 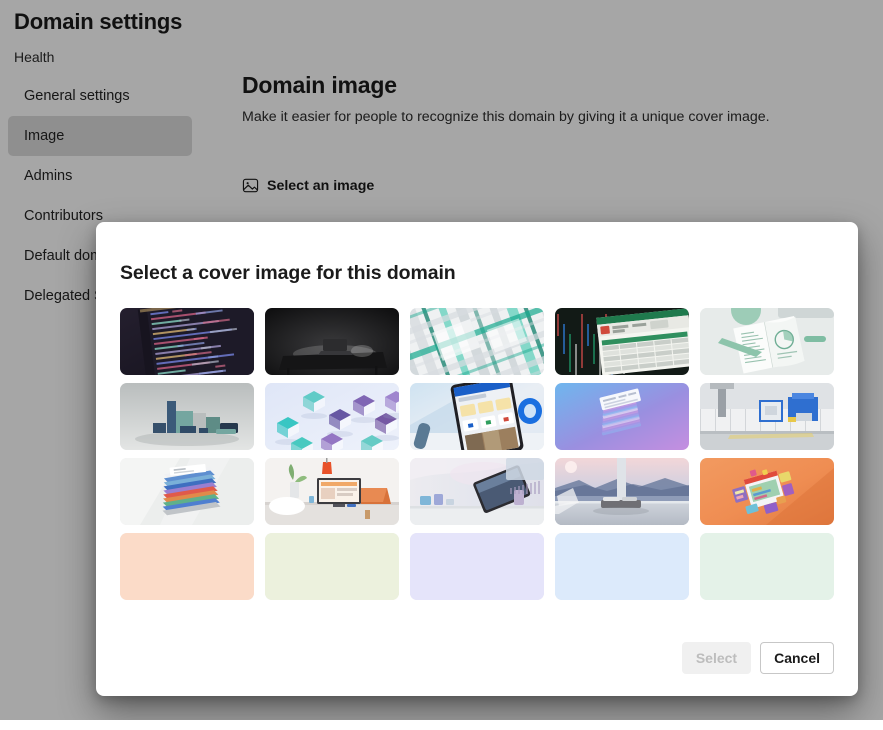 What do you see at coordinates (622, 341) in the screenshot?
I see `cover-image-option-spreadsheet-screens` at bounding box center [622, 341].